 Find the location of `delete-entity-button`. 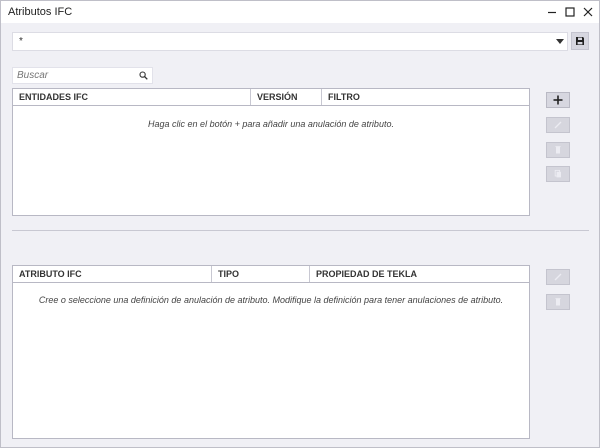

delete-entity-button is located at coordinates (558, 150).